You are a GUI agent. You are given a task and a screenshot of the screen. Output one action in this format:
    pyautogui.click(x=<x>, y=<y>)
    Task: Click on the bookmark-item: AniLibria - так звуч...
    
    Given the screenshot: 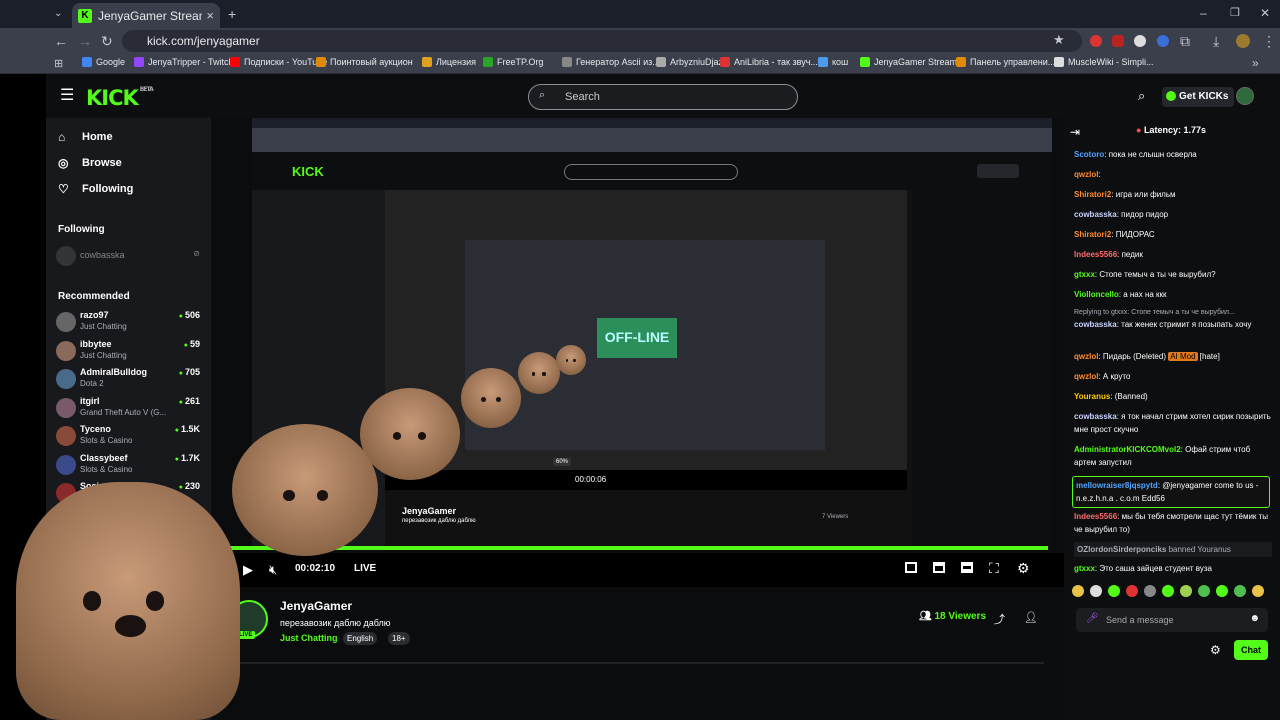 What is the action you would take?
    pyautogui.click(x=769, y=62)
    